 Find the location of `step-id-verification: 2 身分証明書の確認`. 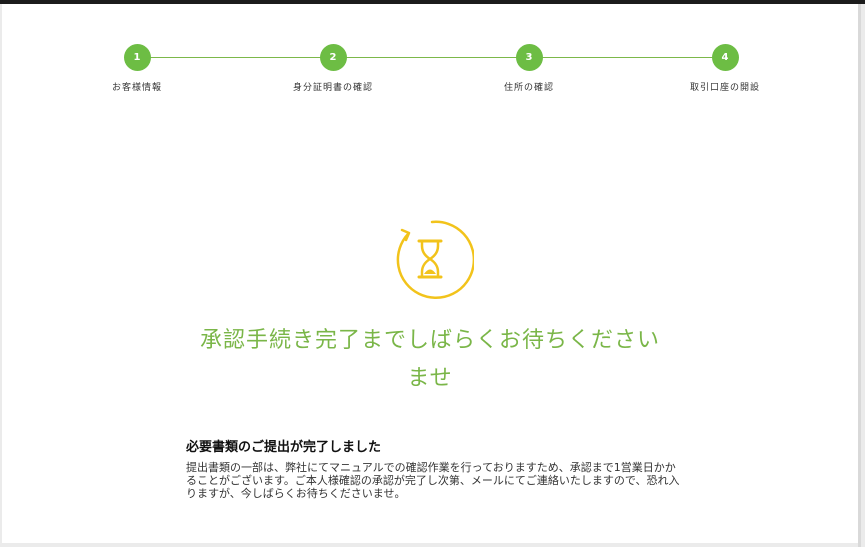

step-id-verification: 2 身分証明書の確認 is located at coordinates (333, 68).